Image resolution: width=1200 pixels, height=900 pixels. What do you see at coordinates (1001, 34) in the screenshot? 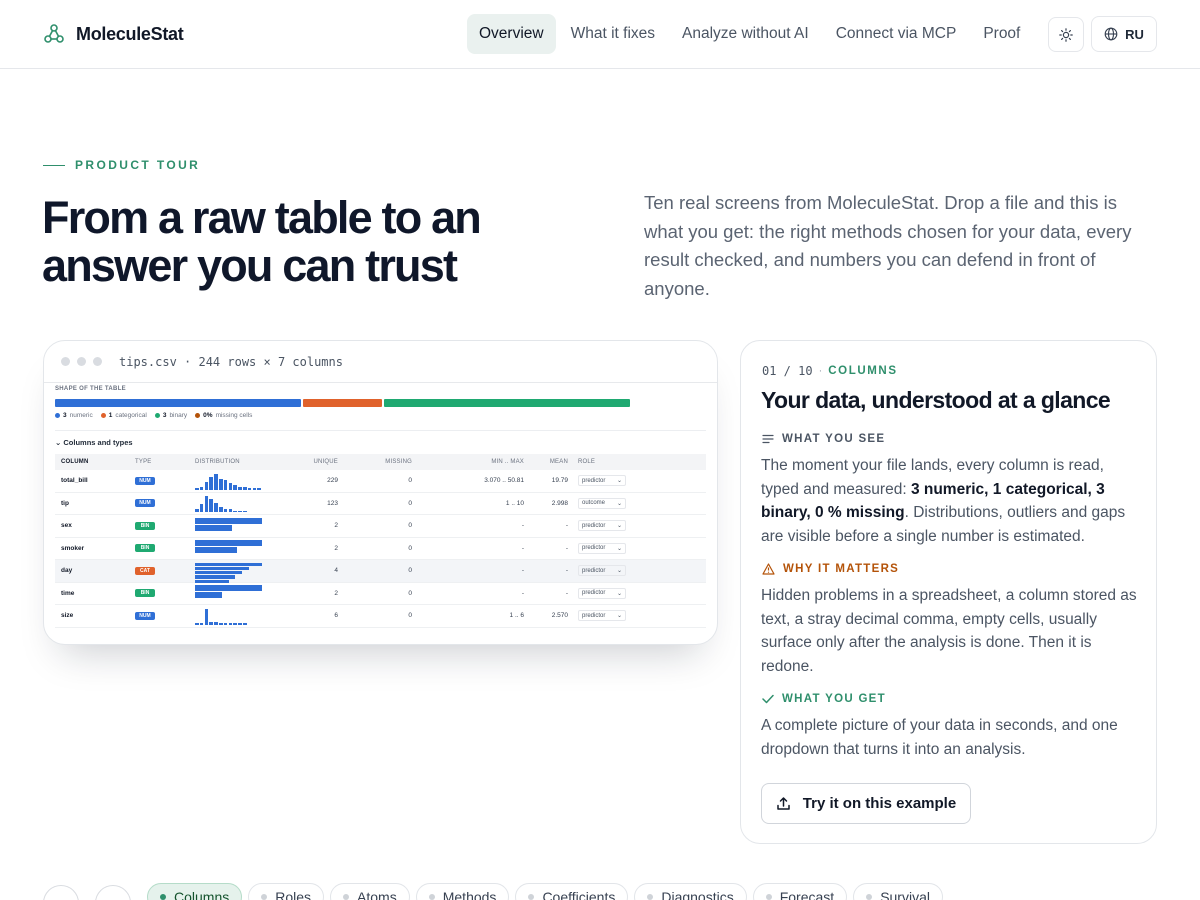
I see `nav-link-proof: Proof` at bounding box center [1001, 34].